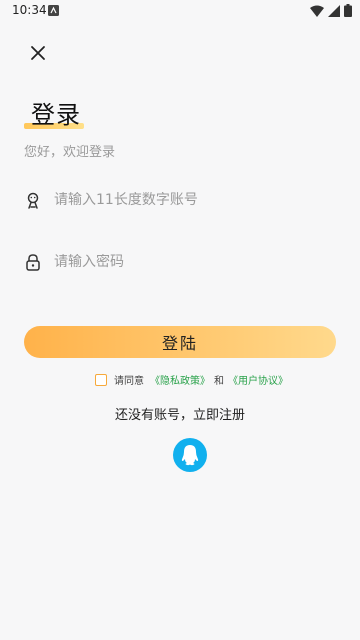 Image resolution: width=360 pixels, height=640 pixels. I want to click on page-title: 登录, so click(56, 115).